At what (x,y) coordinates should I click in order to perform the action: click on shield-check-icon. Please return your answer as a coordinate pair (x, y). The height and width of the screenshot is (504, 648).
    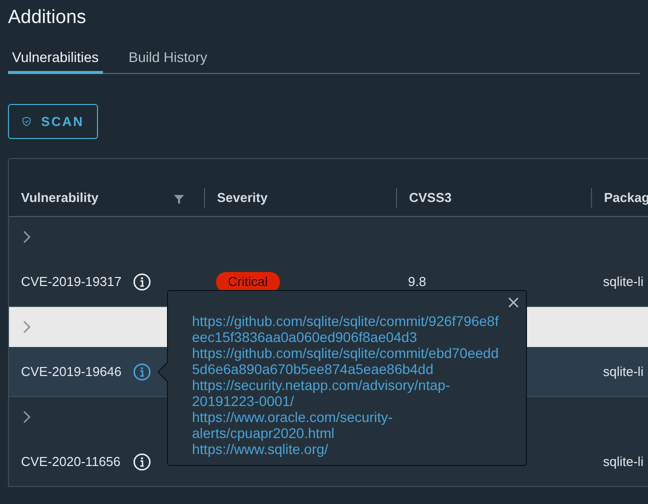
    Looking at the image, I should click on (27, 121).